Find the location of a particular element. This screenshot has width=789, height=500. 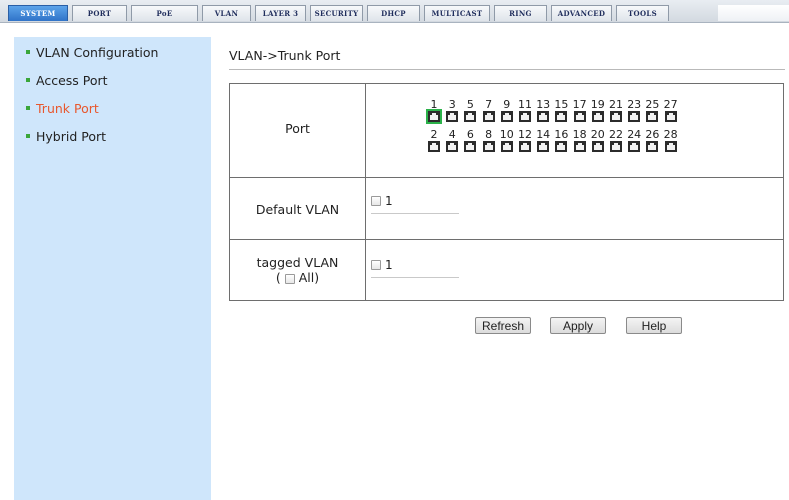

port-3: 3 is located at coordinates (452, 110).